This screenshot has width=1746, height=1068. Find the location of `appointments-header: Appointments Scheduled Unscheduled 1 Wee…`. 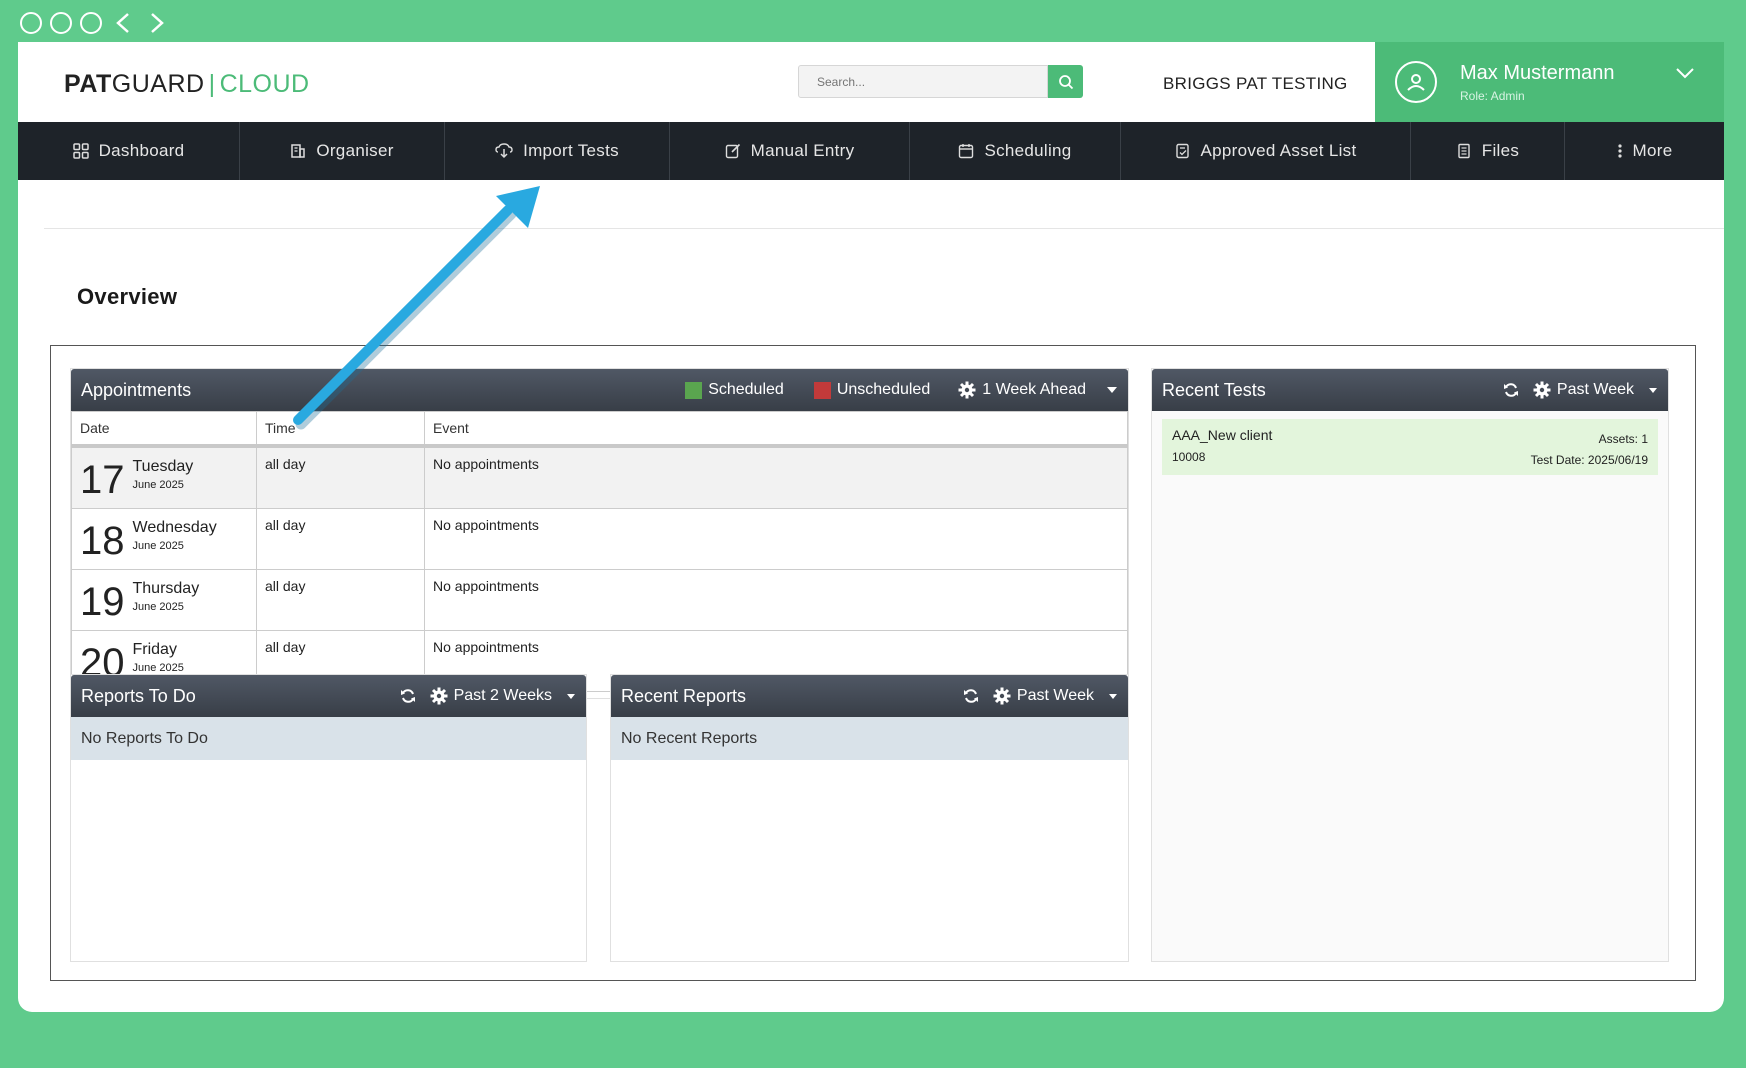

appointments-header: Appointments Scheduled Unscheduled 1 Wee… is located at coordinates (599, 390).